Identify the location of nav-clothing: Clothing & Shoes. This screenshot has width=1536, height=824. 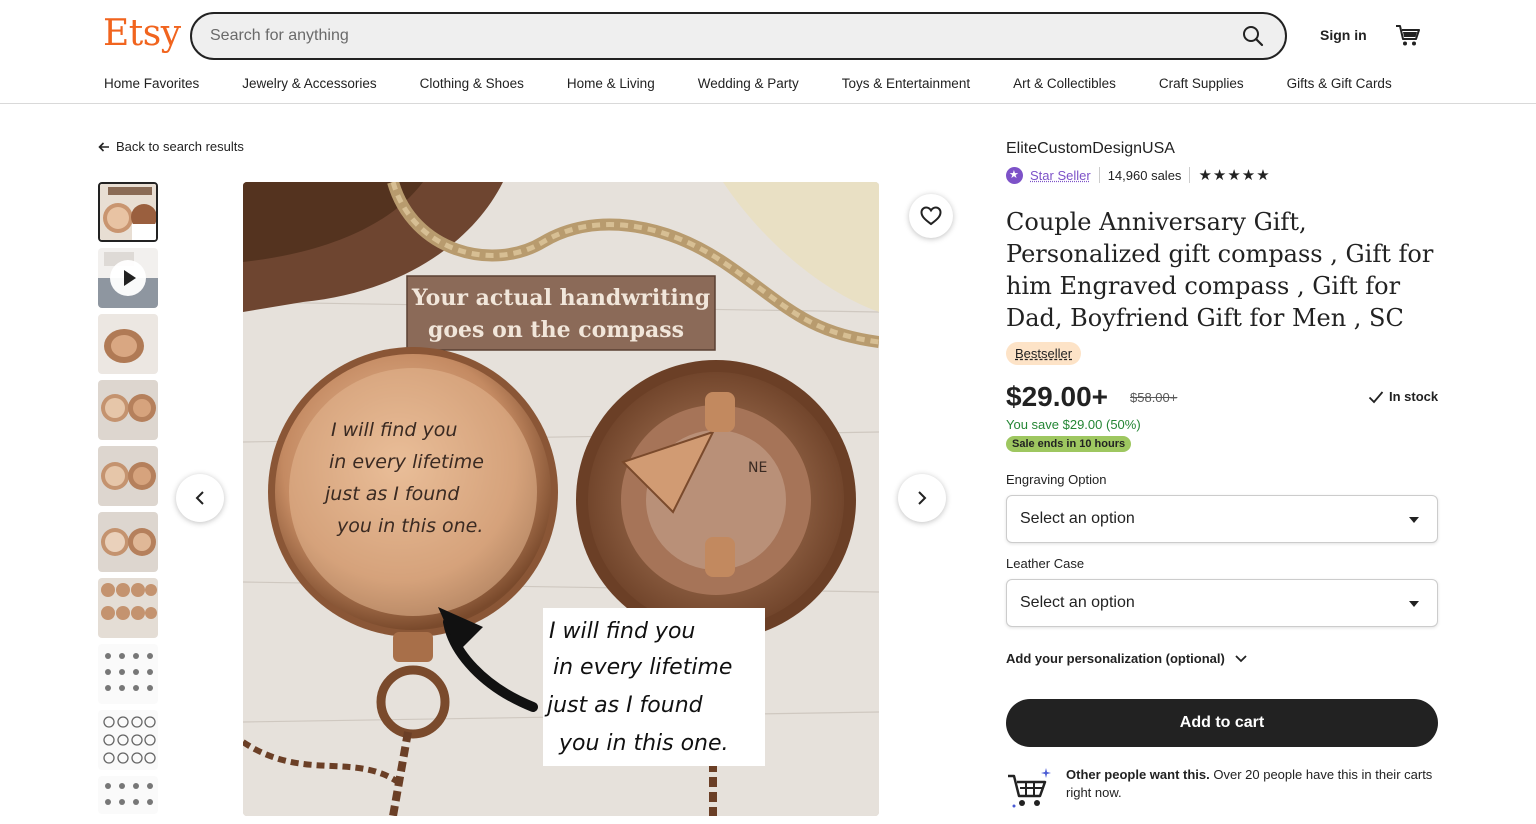
(472, 83).